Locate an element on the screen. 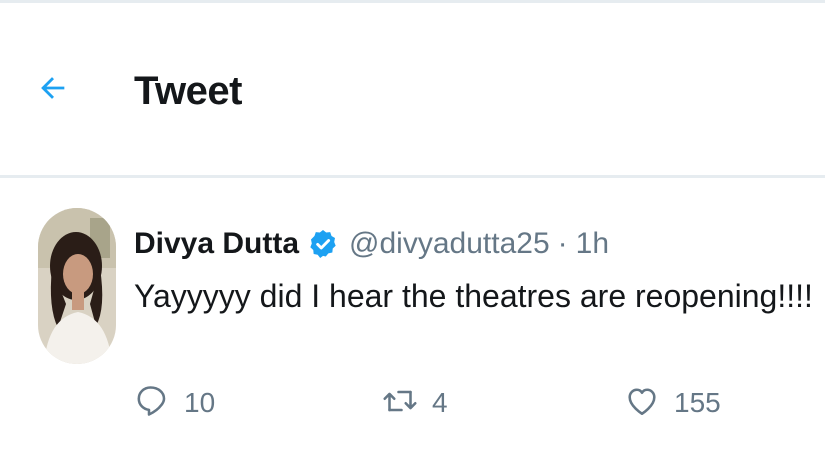 The height and width of the screenshot is (450, 825). author-name: Divya Dutta is located at coordinates (216, 244).